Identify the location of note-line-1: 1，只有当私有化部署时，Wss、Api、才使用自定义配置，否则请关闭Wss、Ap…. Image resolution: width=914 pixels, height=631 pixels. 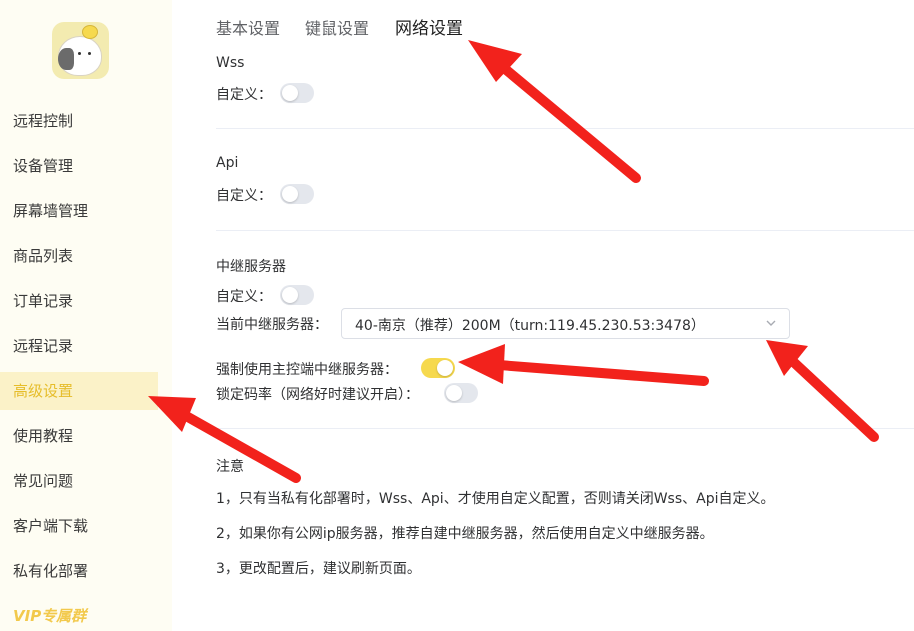
(495, 499).